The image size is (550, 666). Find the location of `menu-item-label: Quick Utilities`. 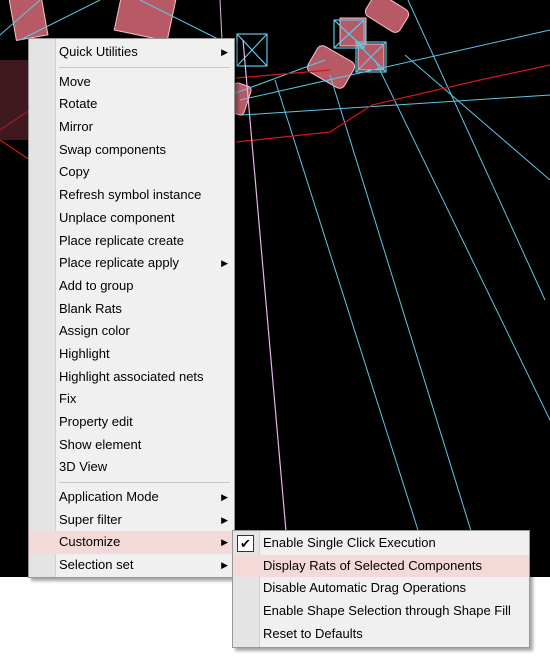

menu-item-label: Quick Utilities is located at coordinates (98, 51).